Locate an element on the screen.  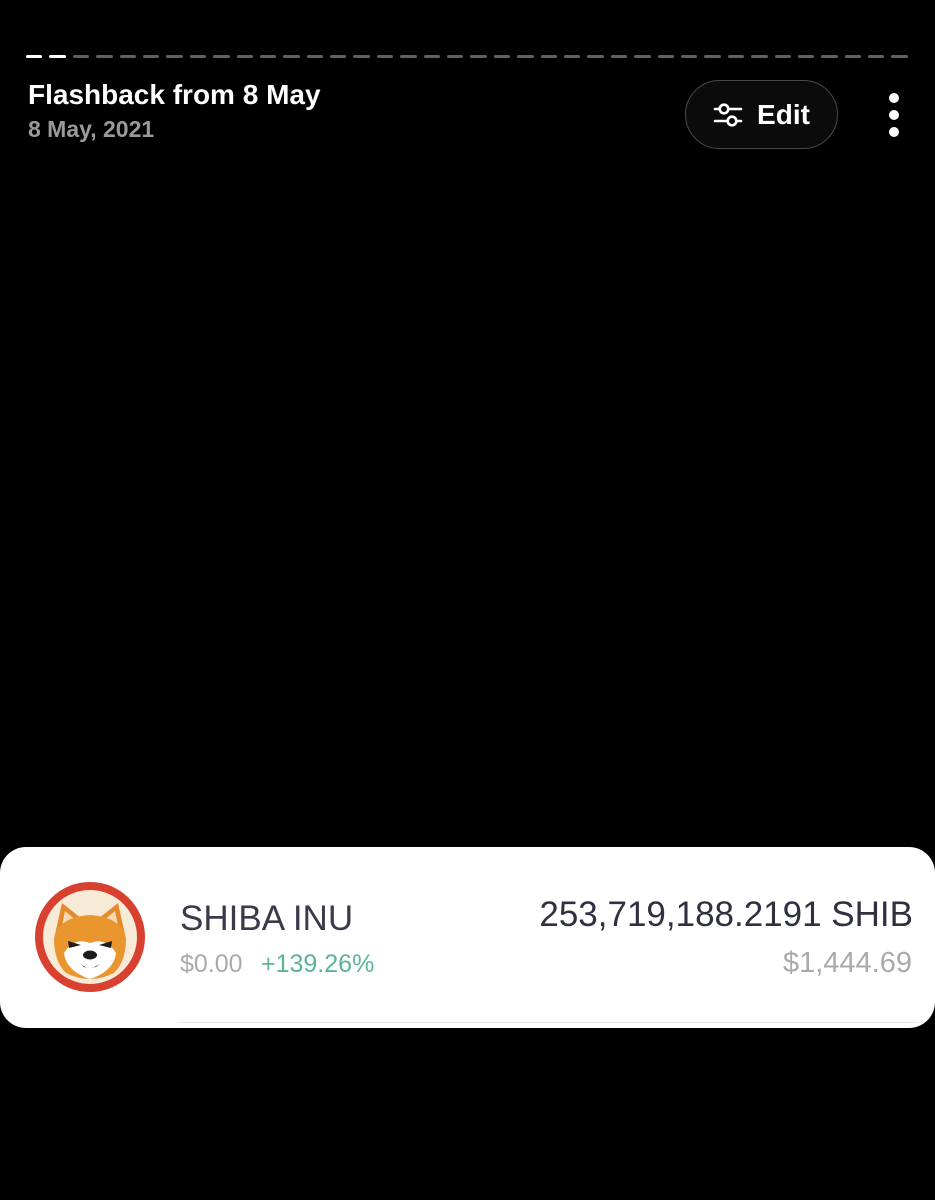
shiba-inu-logo-icon is located at coordinates (90, 937).